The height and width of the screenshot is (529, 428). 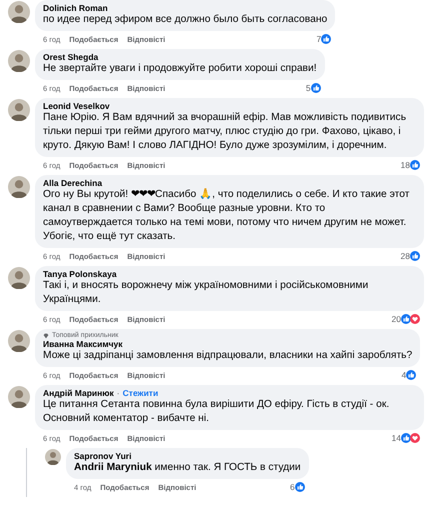 I want to click on reaction-count: 14, so click(x=396, y=438).